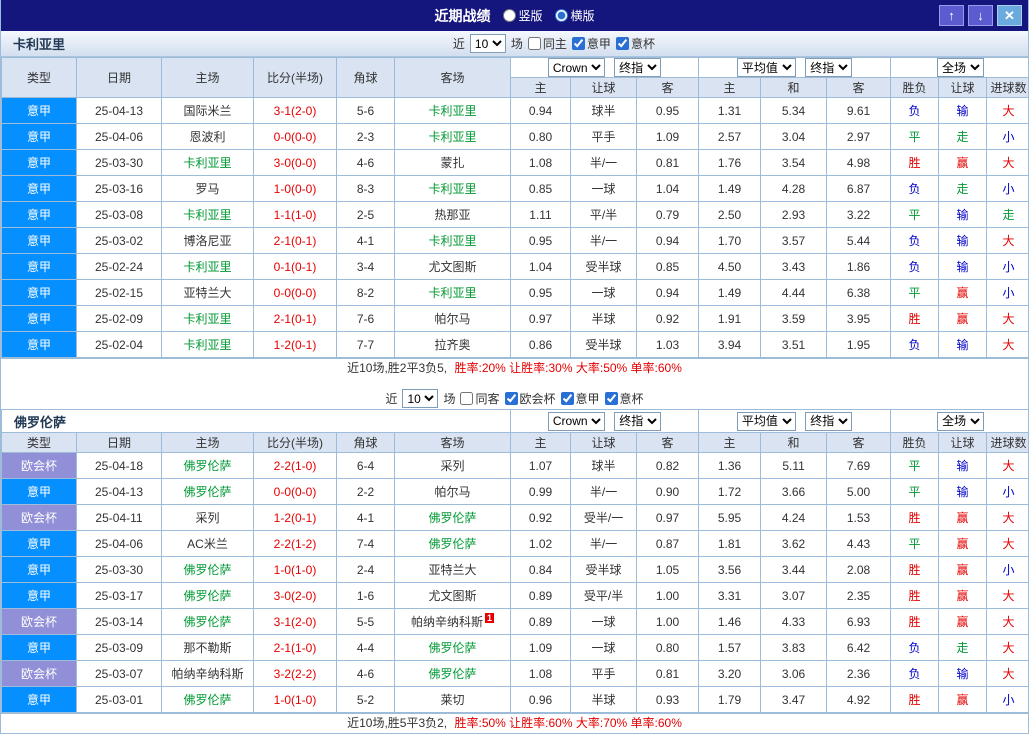 This screenshot has width=1029, height=734. What do you see at coordinates (540, 214) in the screenshot?
I see `crown-home-odds: 1.11` at bounding box center [540, 214].